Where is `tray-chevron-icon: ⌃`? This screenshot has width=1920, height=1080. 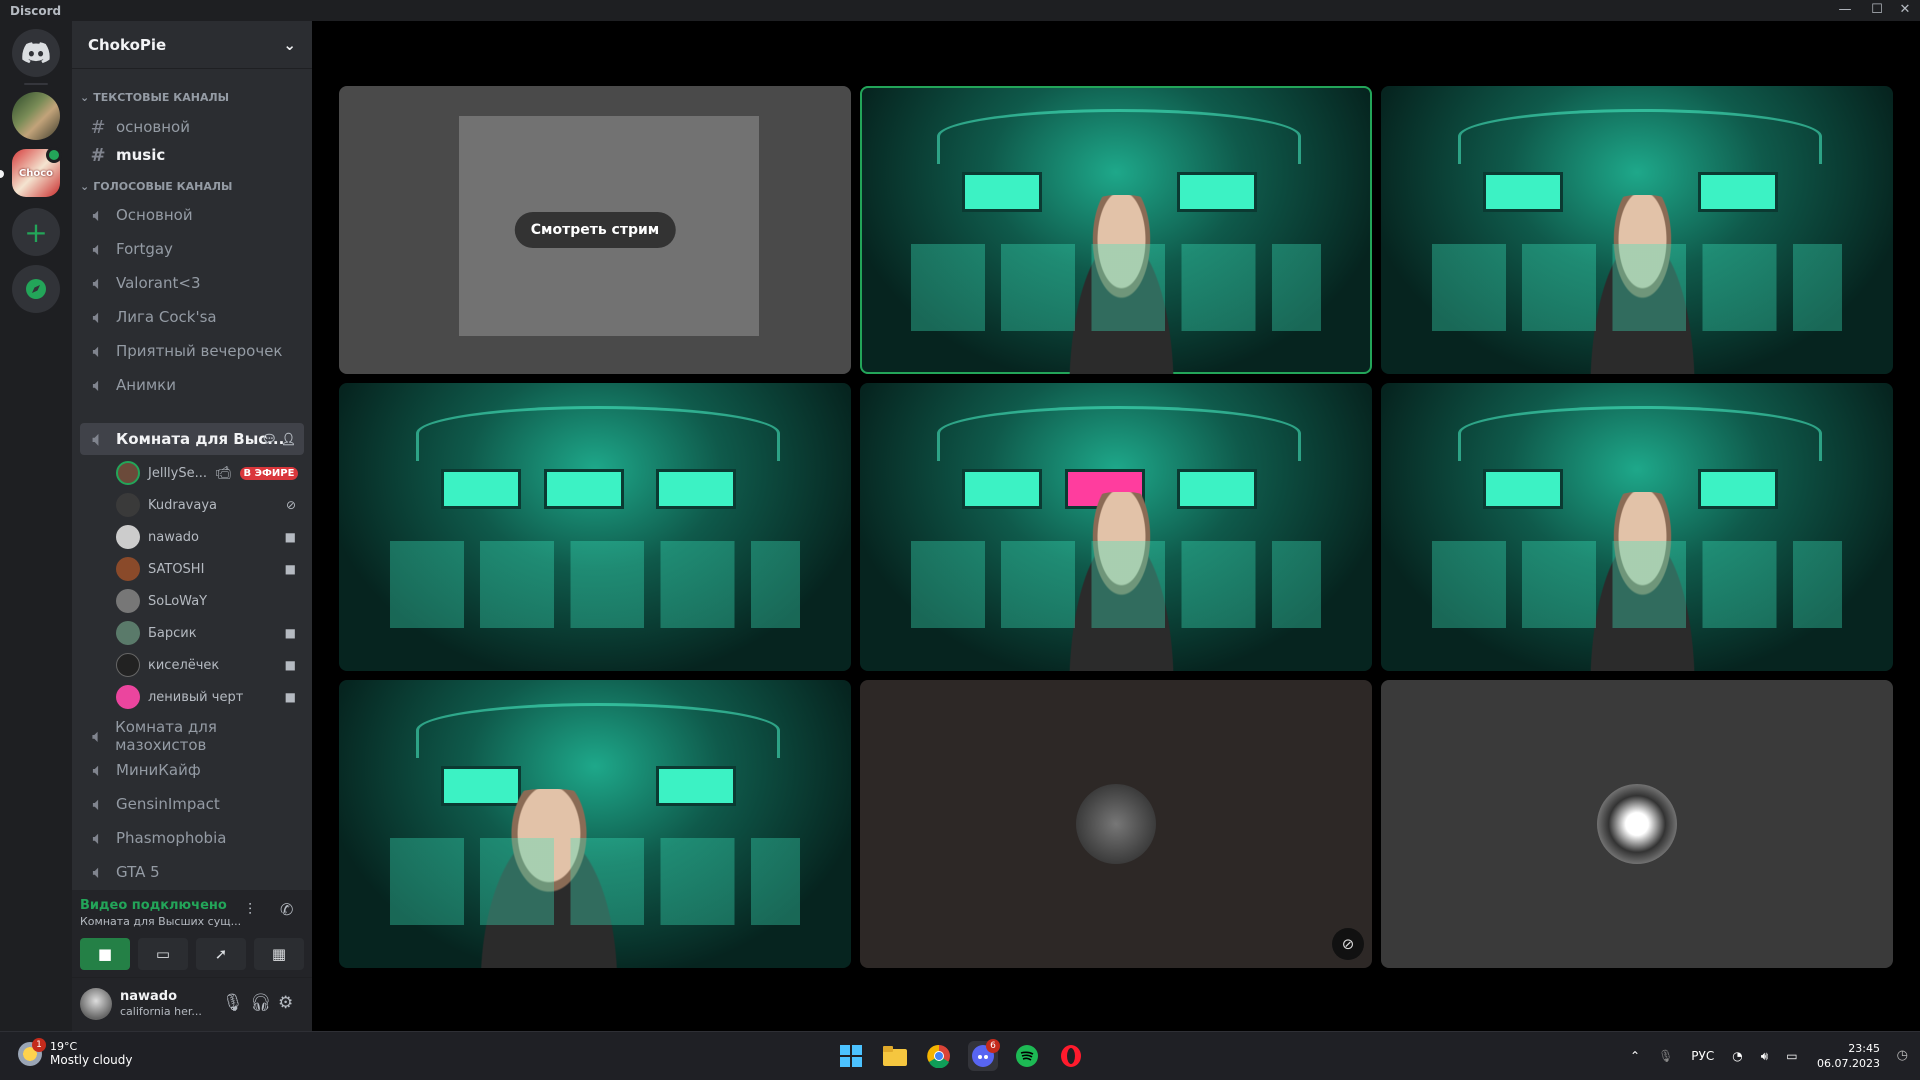 tray-chevron-icon: ⌃ is located at coordinates (1635, 1056).